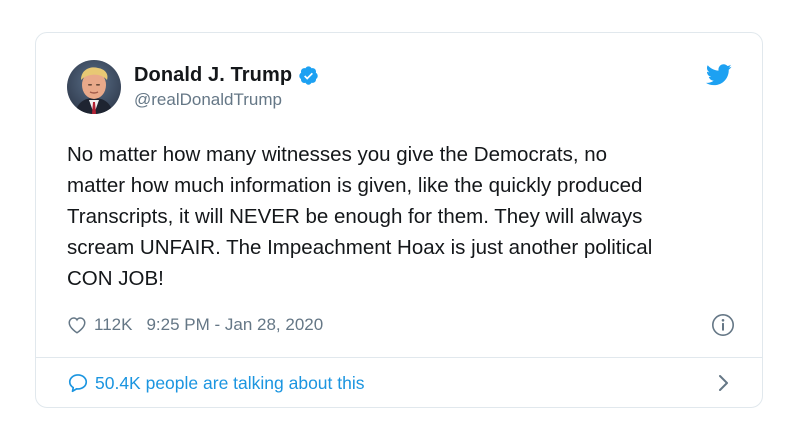 This screenshot has width=800, height=445. What do you see at coordinates (719, 75) in the screenshot?
I see `twitter-bird-icon` at bounding box center [719, 75].